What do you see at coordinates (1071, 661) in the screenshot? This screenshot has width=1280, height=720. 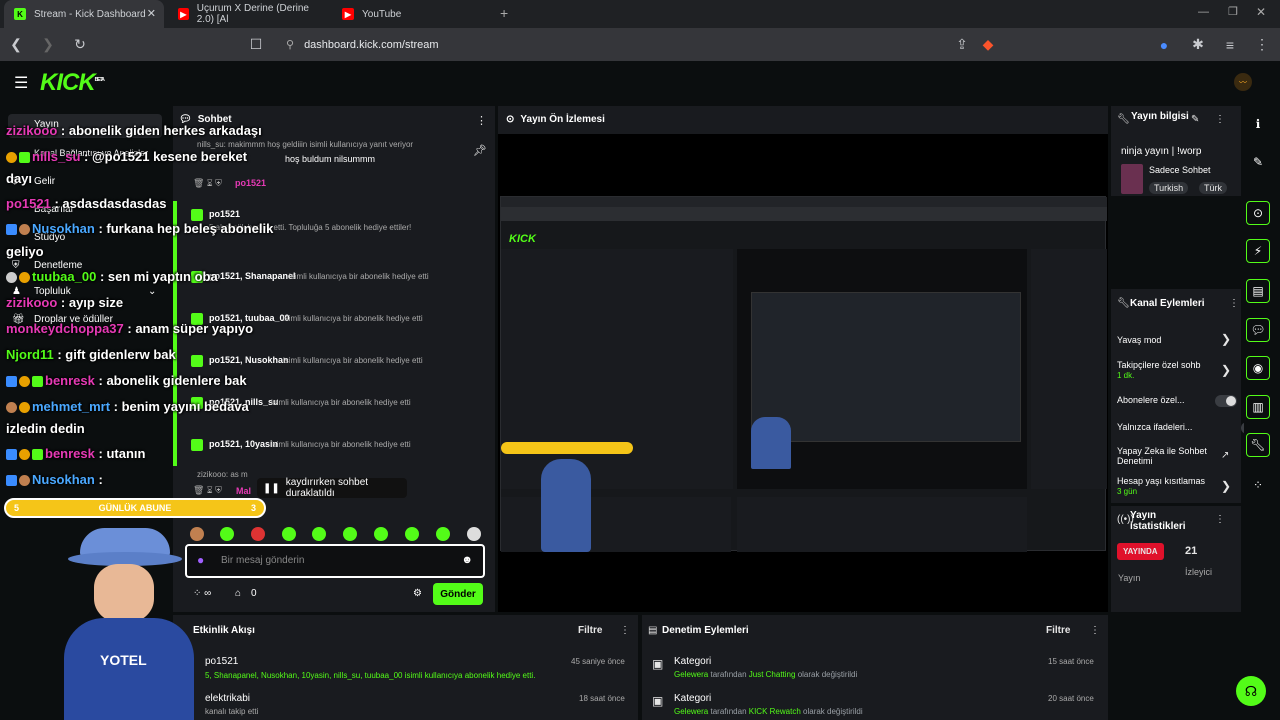 I see `moderation-time: 15 saat önce` at bounding box center [1071, 661].